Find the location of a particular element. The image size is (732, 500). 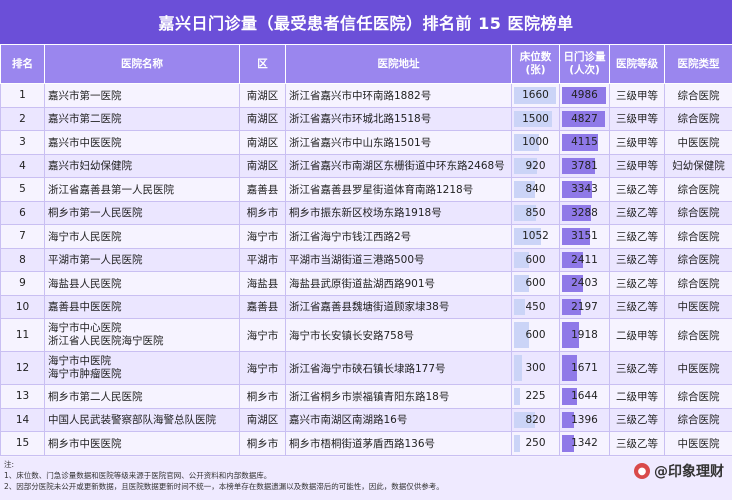

district-cell: 南湖区 is located at coordinates (262, 118).